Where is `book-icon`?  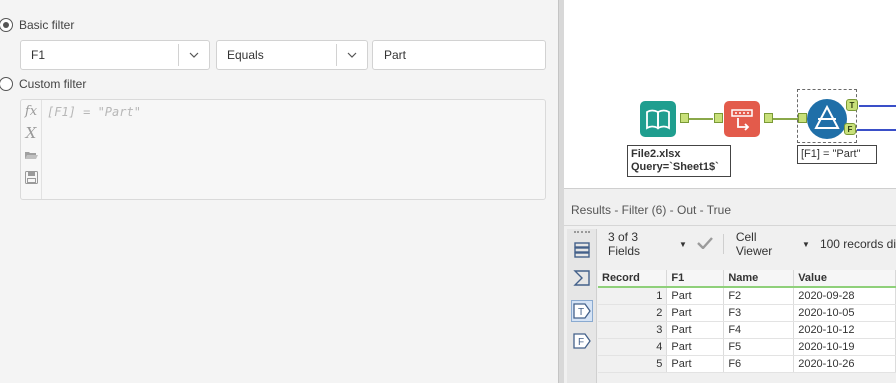 book-icon is located at coordinates (658, 119).